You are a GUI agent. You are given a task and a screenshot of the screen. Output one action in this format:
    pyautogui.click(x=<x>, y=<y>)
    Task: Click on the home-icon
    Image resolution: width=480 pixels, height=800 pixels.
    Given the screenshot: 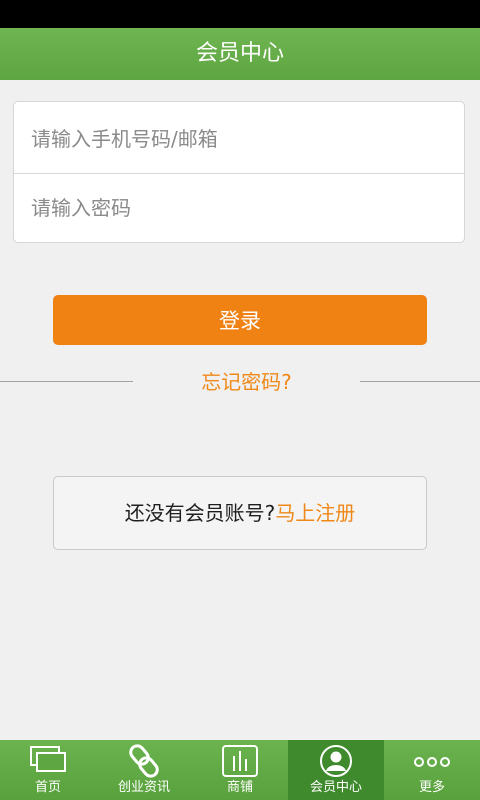 What is the action you would take?
    pyautogui.click(x=48, y=761)
    